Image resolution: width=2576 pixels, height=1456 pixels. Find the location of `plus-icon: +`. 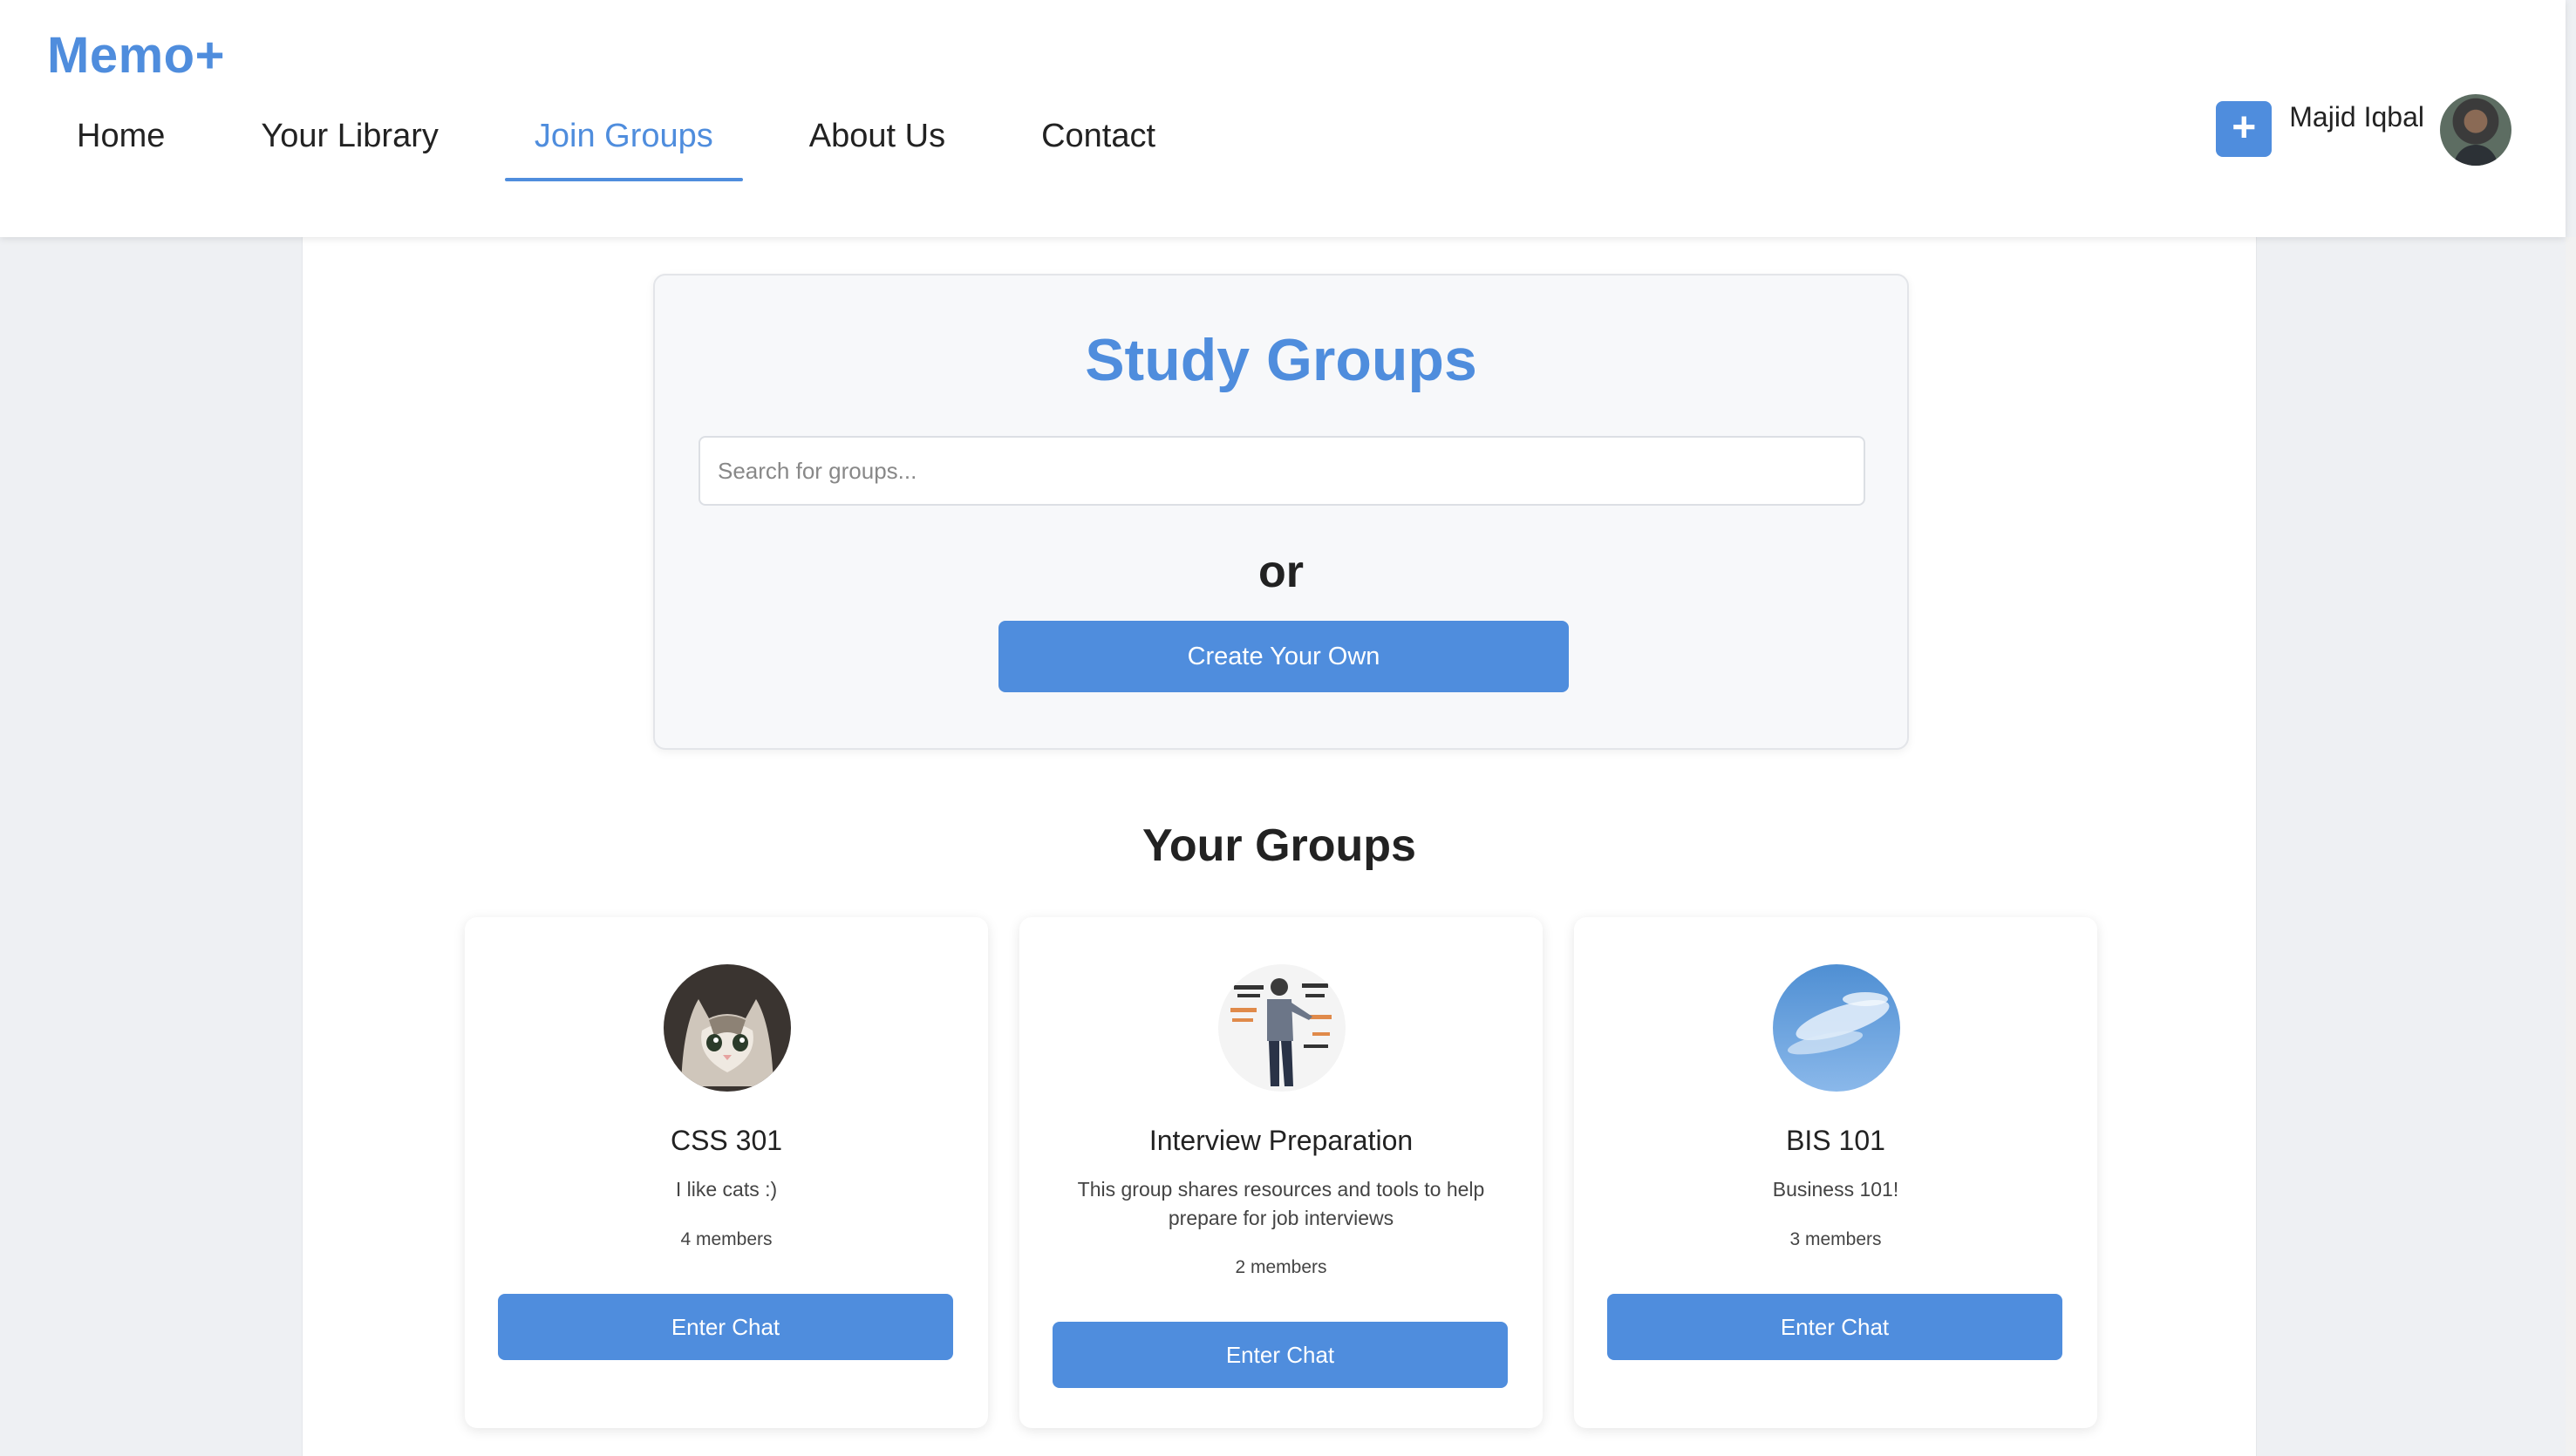

plus-icon: + is located at coordinates (2245, 128).